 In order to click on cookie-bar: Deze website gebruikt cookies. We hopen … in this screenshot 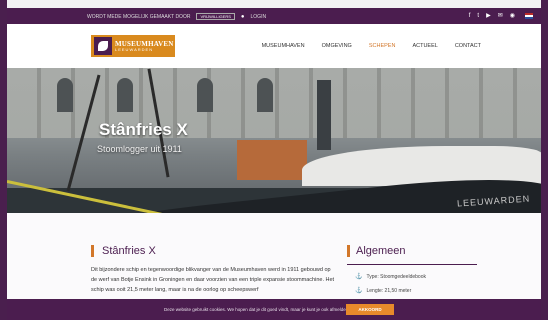, I will do `click(274, 309)`.